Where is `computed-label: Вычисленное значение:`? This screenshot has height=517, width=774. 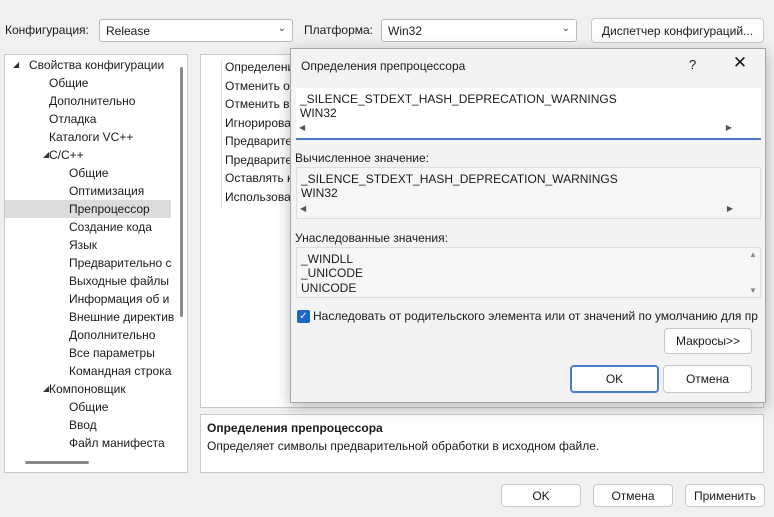 computed-label: Вычисленное значение: is located at coordinates (362, 158).